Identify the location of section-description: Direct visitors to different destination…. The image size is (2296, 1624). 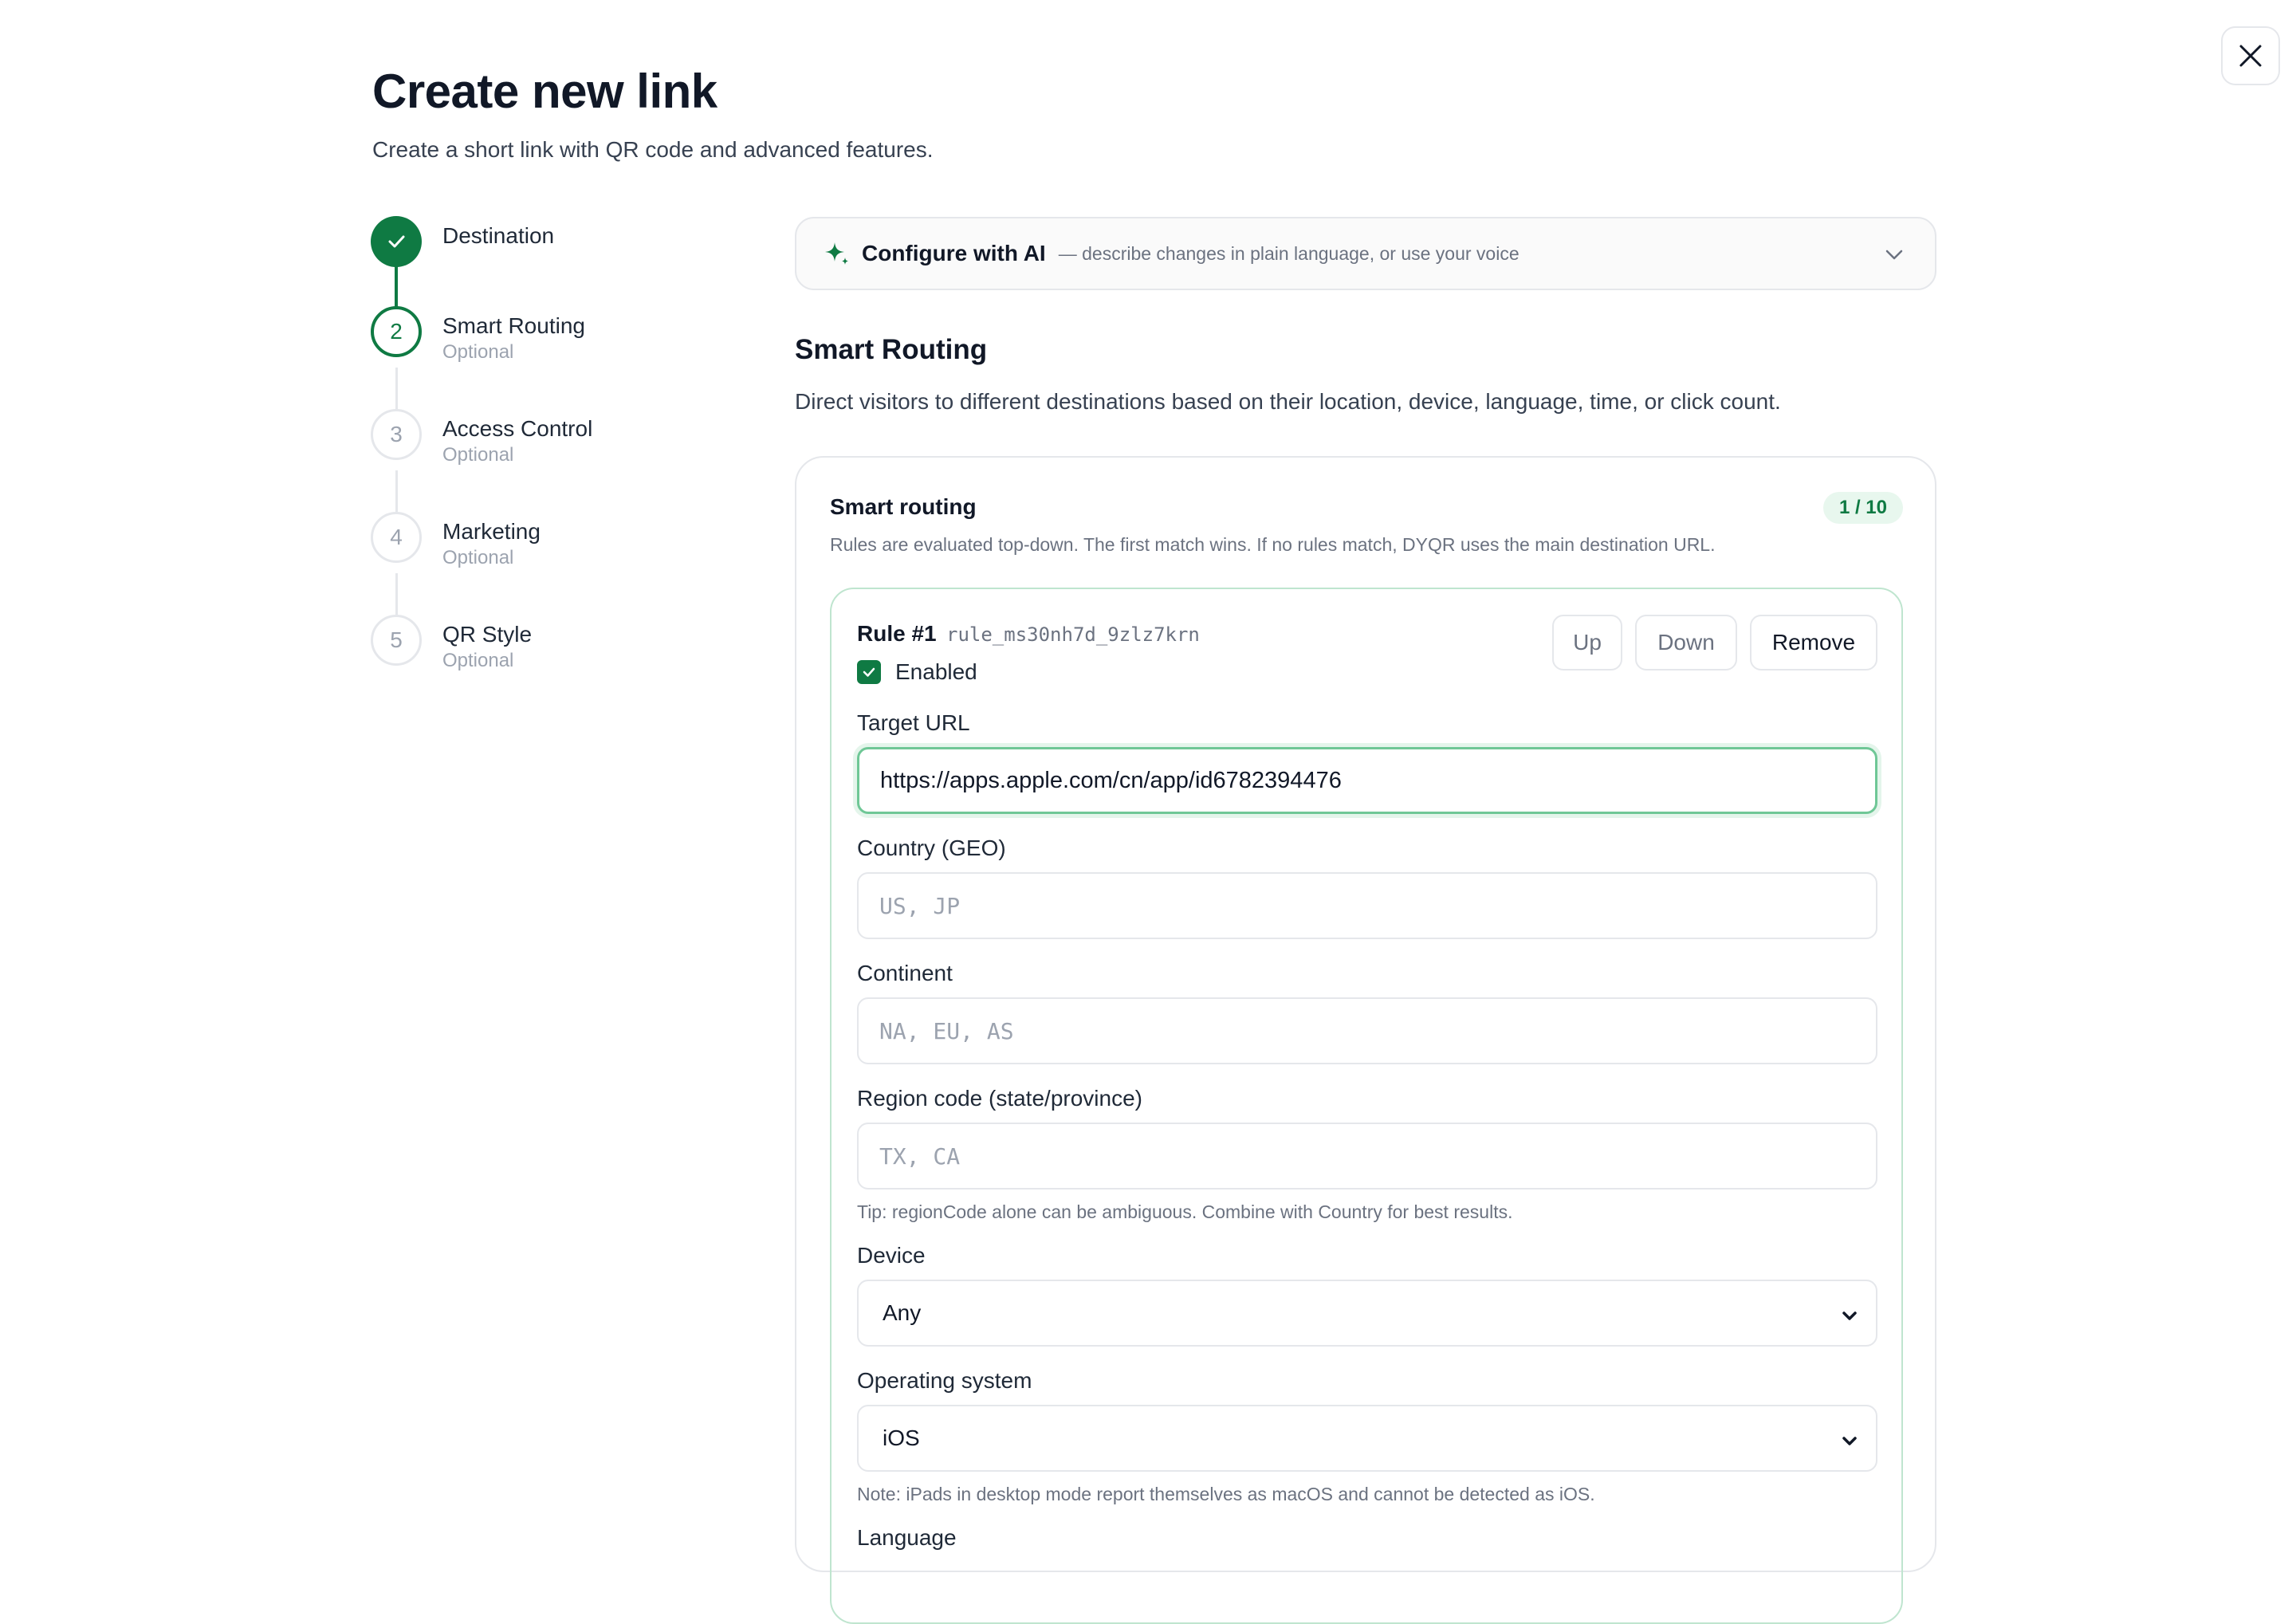
(1288, 402).